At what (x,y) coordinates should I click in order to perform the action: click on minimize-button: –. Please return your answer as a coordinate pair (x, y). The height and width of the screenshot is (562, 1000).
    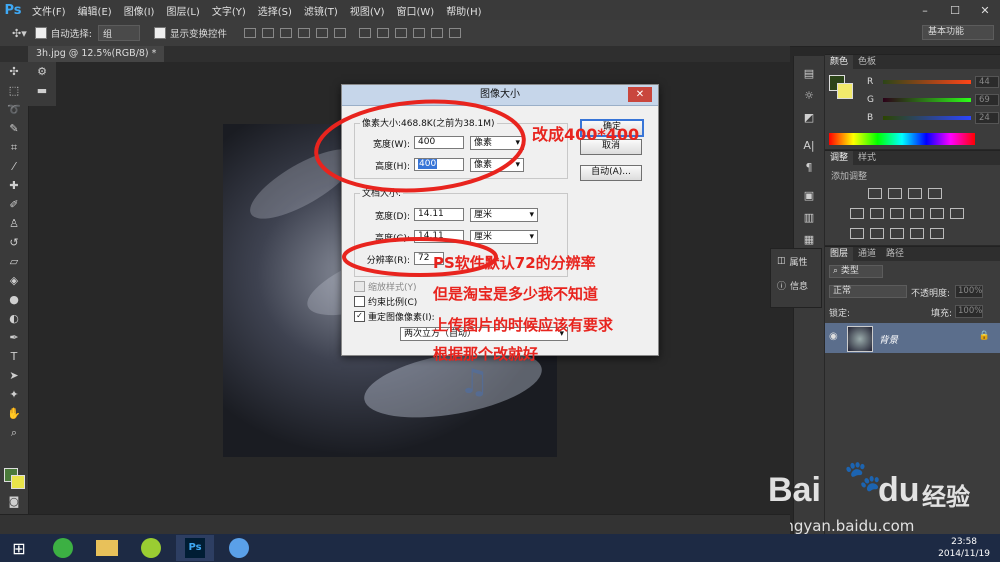
    Looking at the image, I should click on (925, 10).